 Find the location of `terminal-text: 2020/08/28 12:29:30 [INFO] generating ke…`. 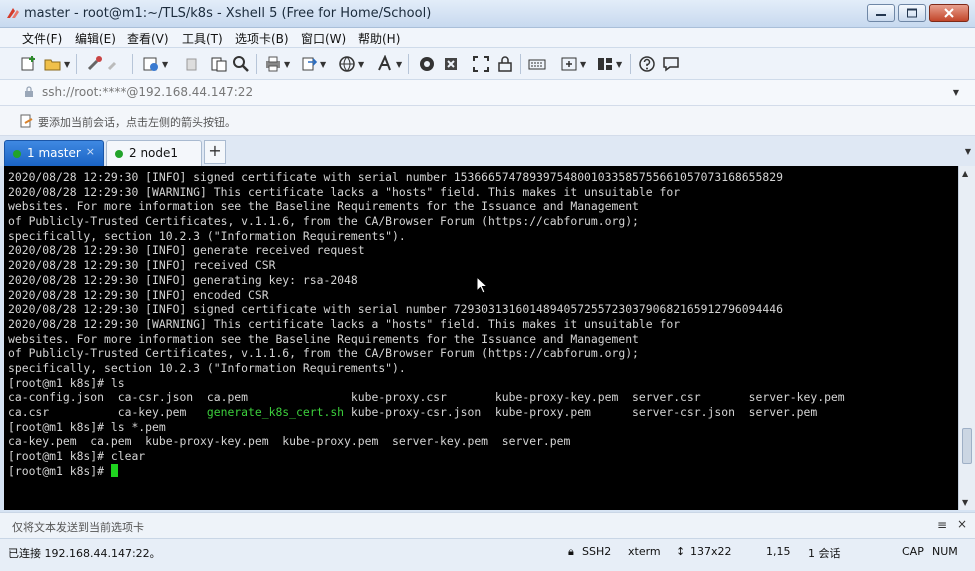

terminal-text: 2020/08/28 12:29:30 [INFO] generating ke… is located at coordinates (183, 279).